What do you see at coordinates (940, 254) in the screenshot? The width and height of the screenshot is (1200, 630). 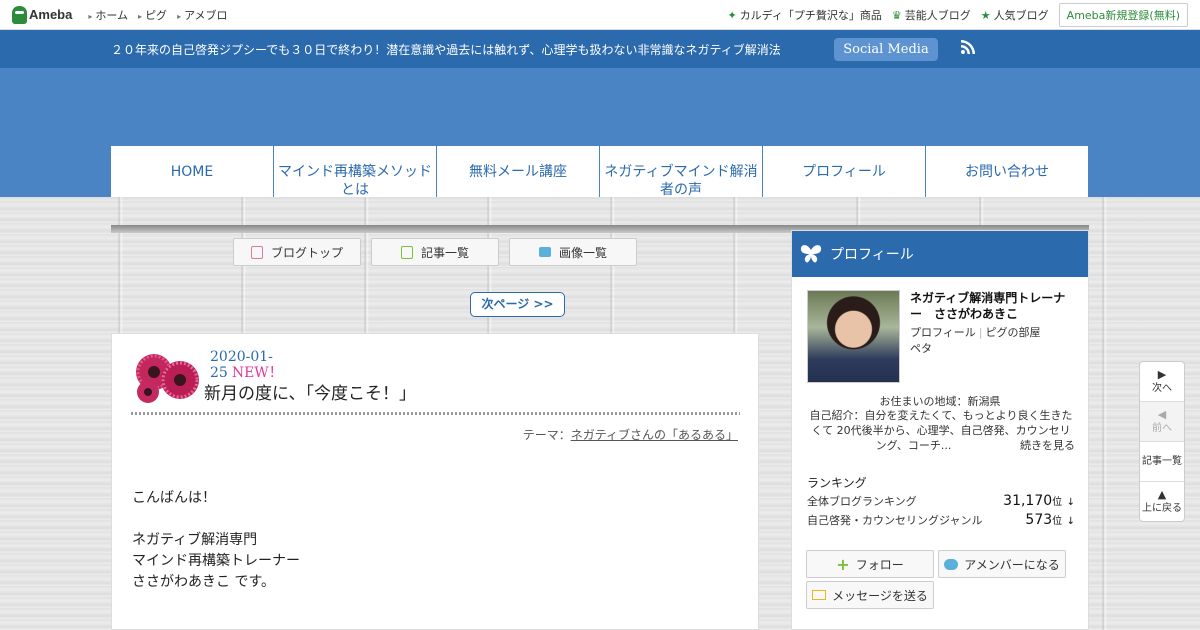 I see `profile-header: プロフィール` at bounding box center [940, 254].